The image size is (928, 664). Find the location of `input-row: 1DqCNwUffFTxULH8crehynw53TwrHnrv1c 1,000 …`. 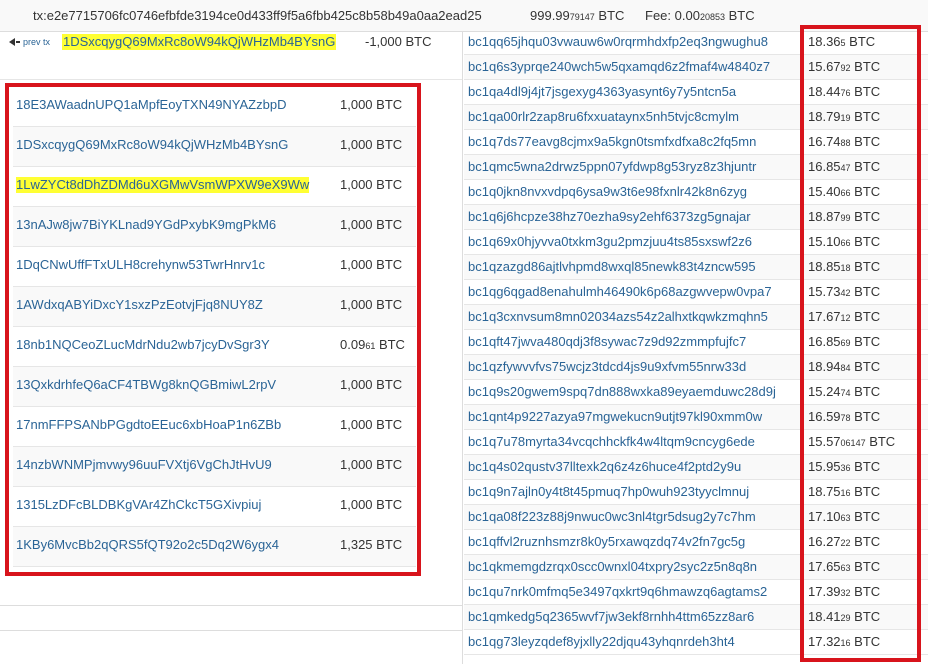

input-row: 1DqCNwUffFTxULH8crehynw53TwrHnrv1c 1,000 … is located at coordinates (214, 267).